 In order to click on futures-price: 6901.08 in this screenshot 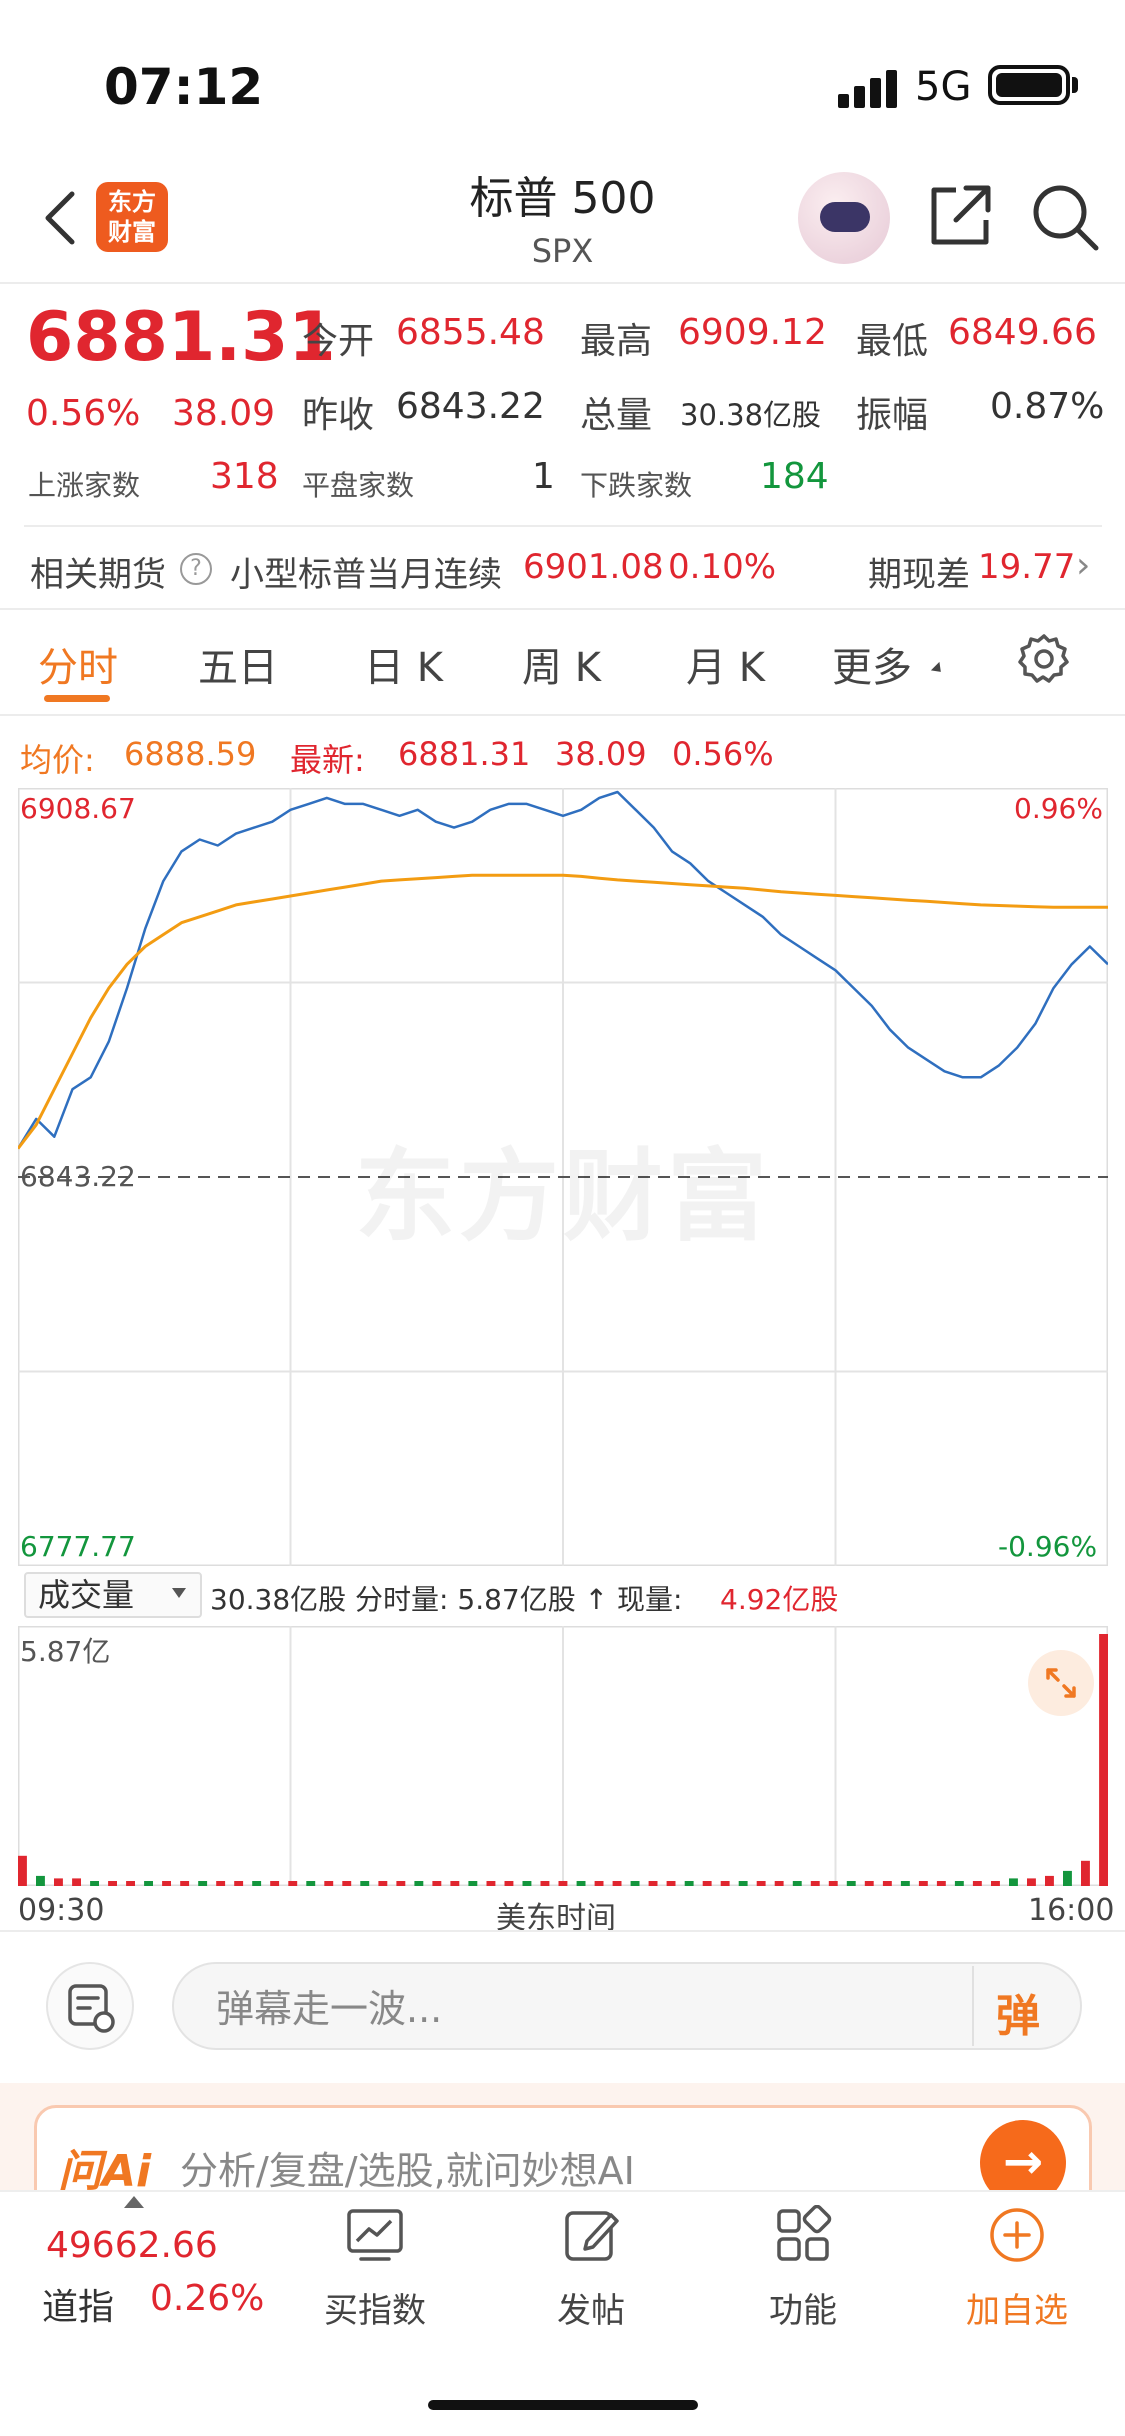, I will do `click(593, 567)`.